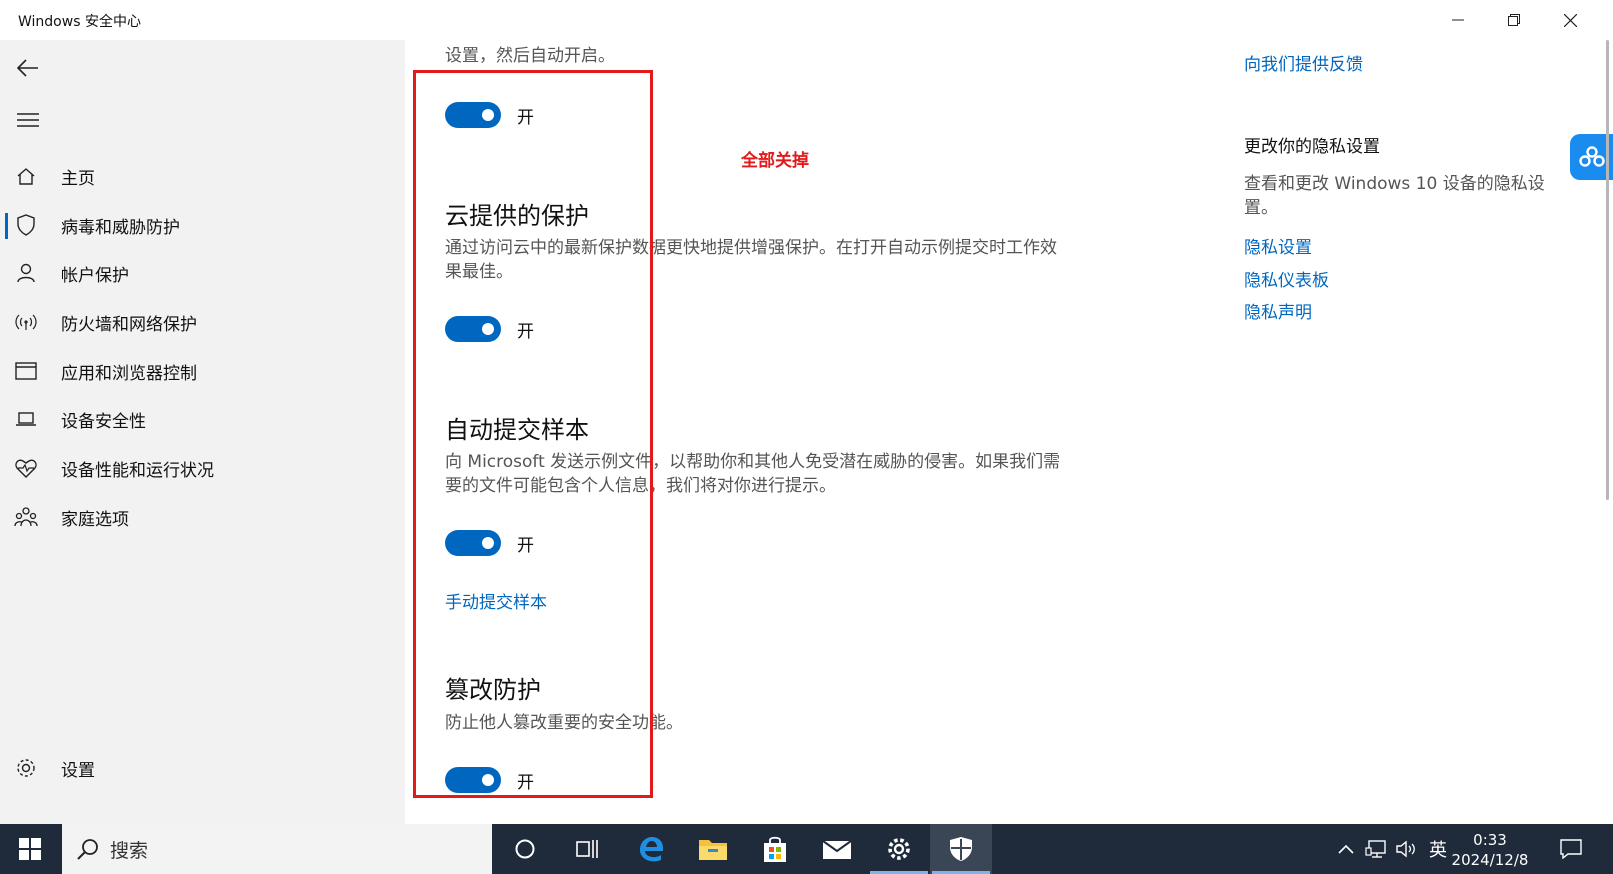 This screenshot has width=1613, height=874. What do you see at coordinates (473, 780) in the screenshot?
I see `tamper-protection-toggle` at bounding box center [473, 780].